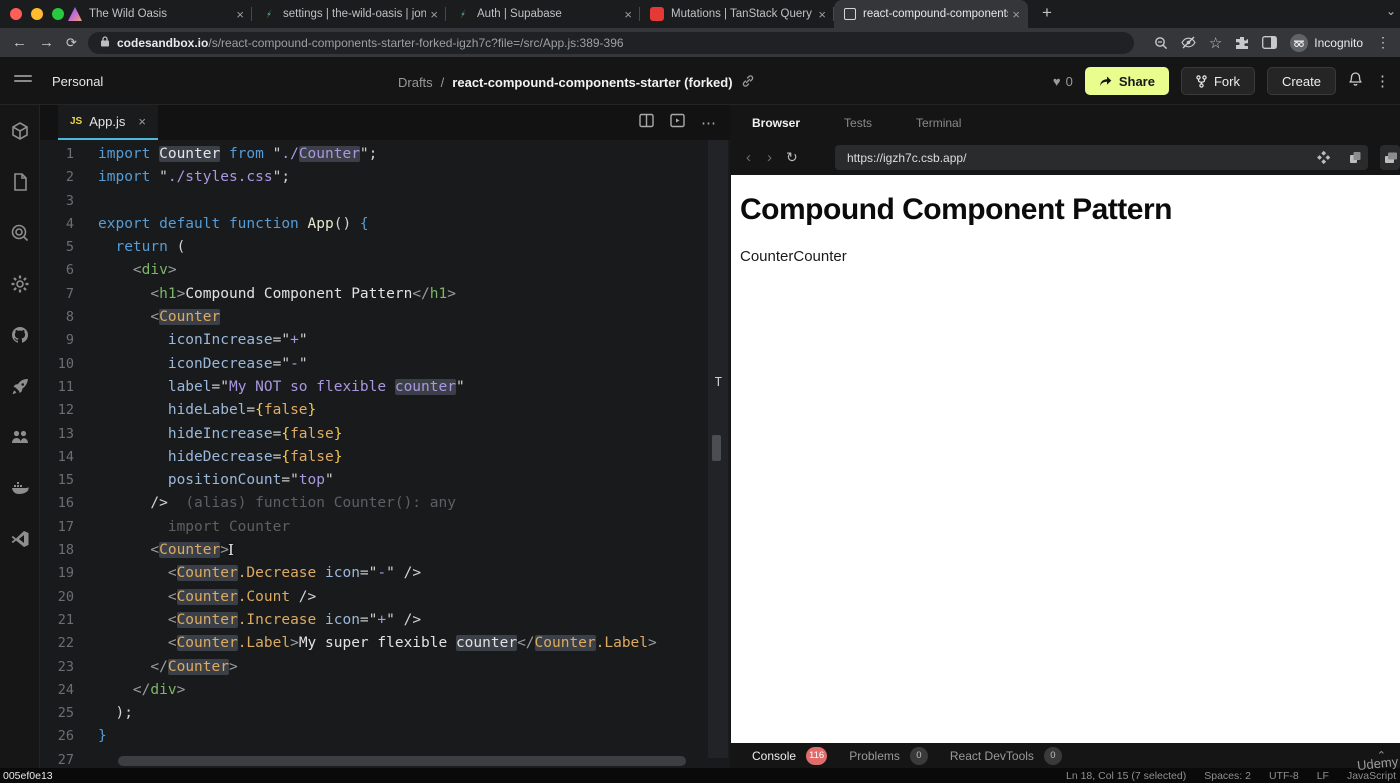 This screenshot has height=783, width=1400. What do you see at coordinates (1063, 81) in the screenshot?
I see `likes-counter: ♥ 0` at bounding box center [1063, 81].